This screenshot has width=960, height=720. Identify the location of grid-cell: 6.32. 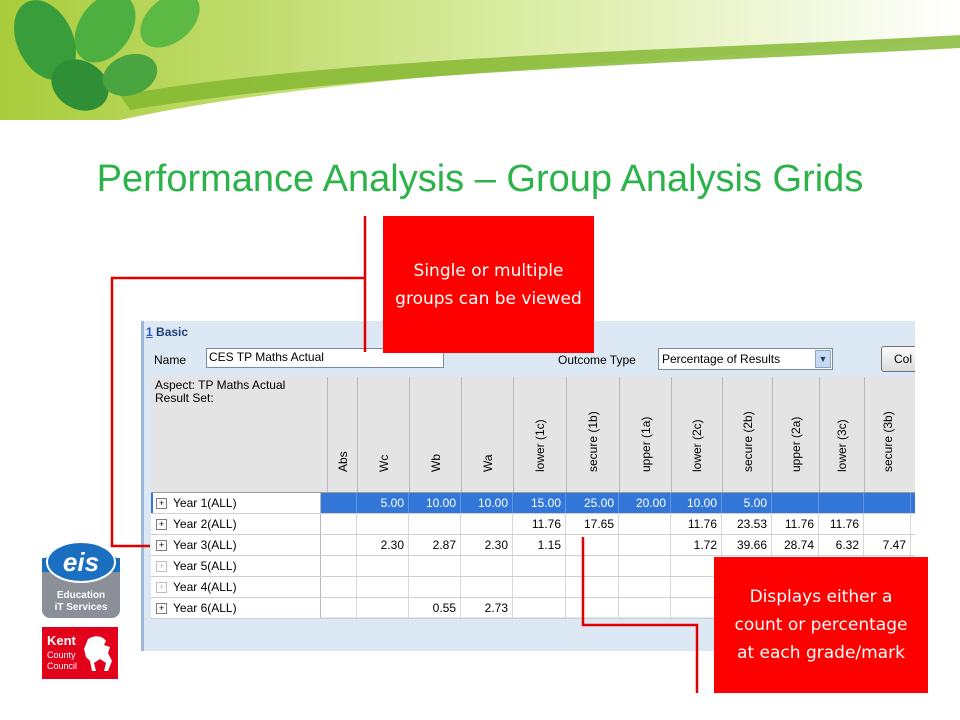
(841, 545).